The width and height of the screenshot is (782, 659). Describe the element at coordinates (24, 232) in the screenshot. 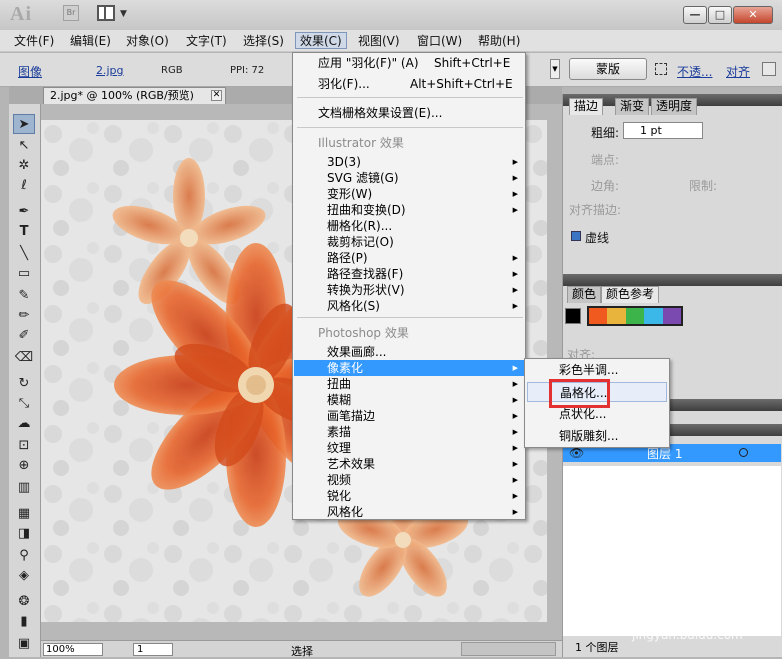

I see `type-tool-icon: T` at that location.